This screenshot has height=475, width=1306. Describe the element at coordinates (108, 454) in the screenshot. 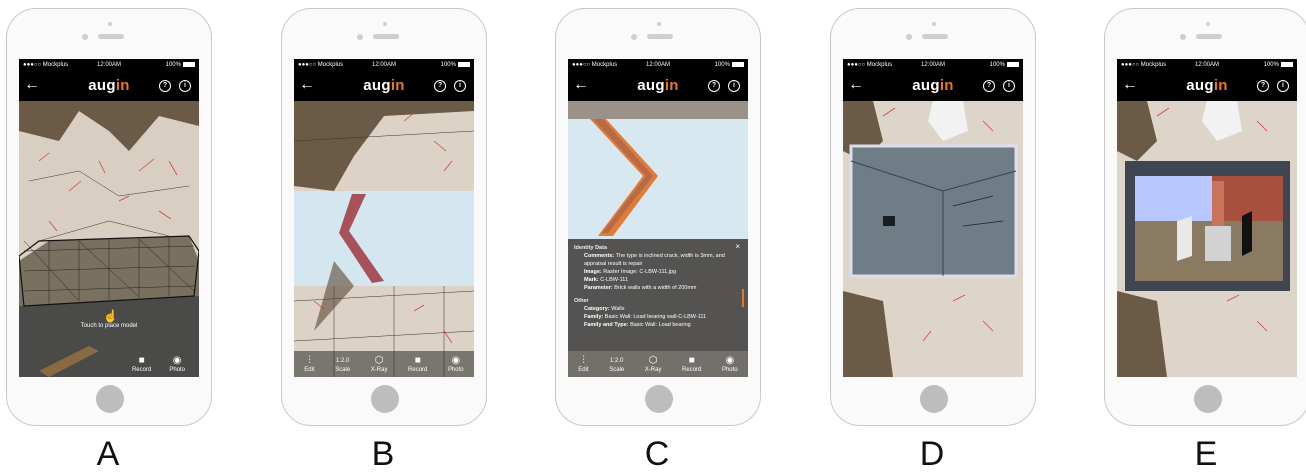

I see `caption-a: A` at that location.